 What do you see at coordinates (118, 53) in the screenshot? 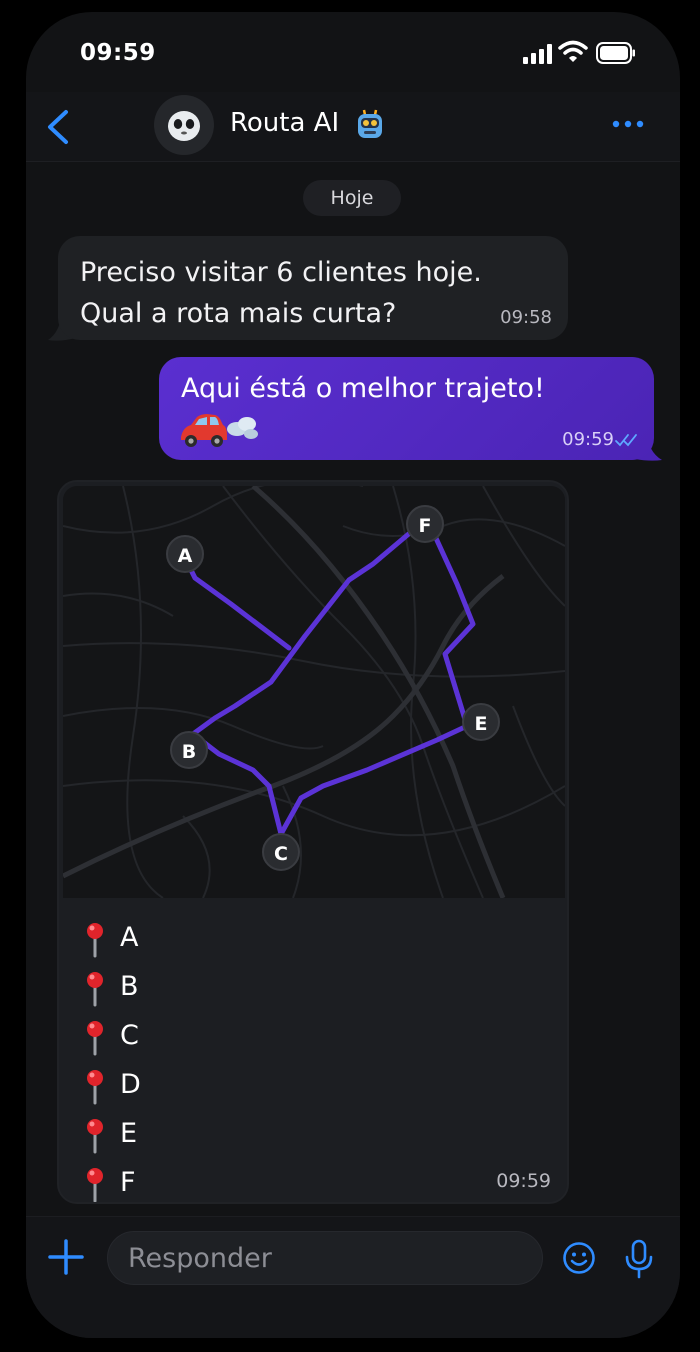
I see `status-time: 09:59` at bounding box center [118, 53].